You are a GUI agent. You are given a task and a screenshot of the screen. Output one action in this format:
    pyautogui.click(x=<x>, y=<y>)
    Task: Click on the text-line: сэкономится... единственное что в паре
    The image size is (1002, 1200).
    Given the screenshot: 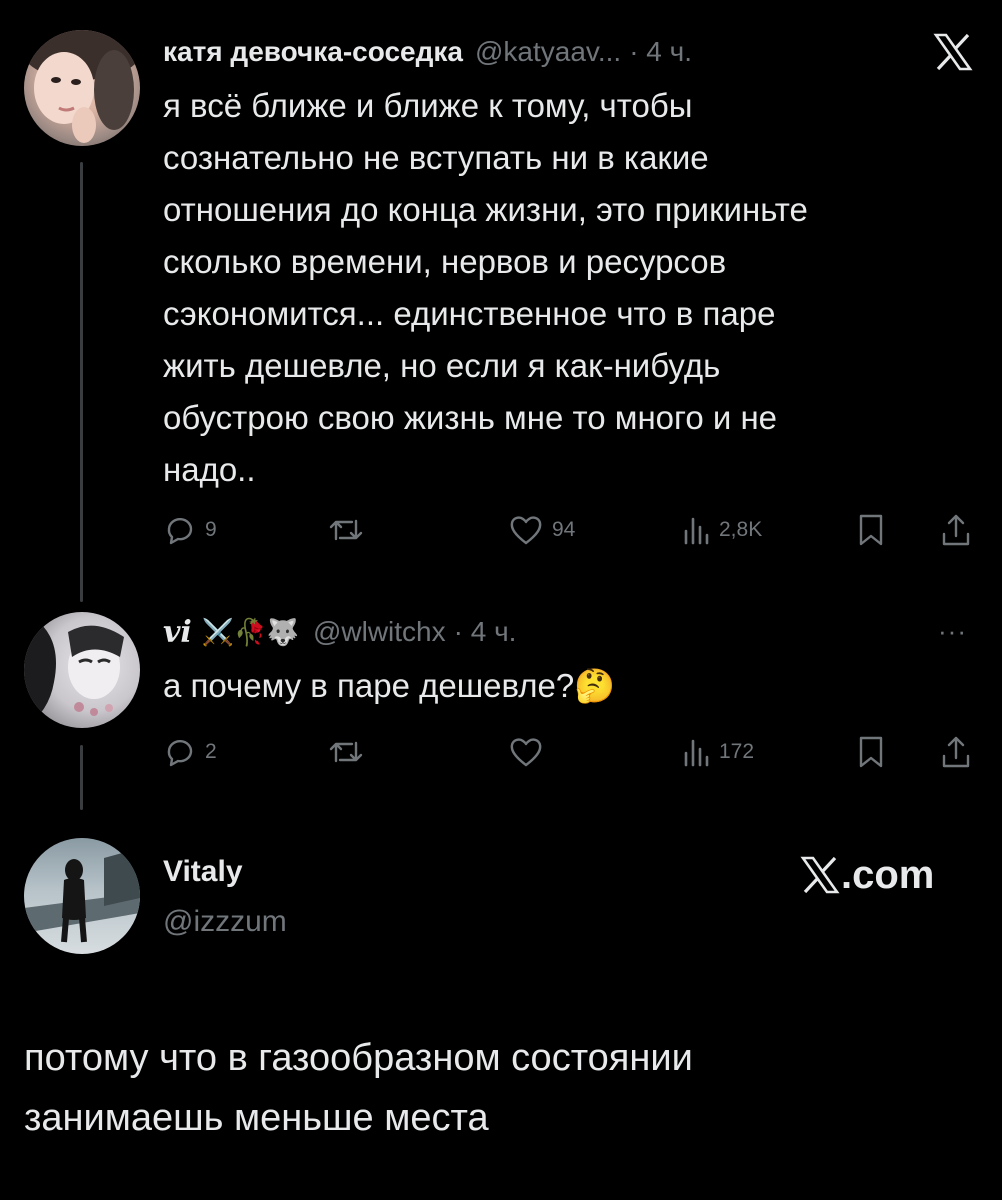 What is the action you would take?
    pyautogui.click(x=469, y=313)
    